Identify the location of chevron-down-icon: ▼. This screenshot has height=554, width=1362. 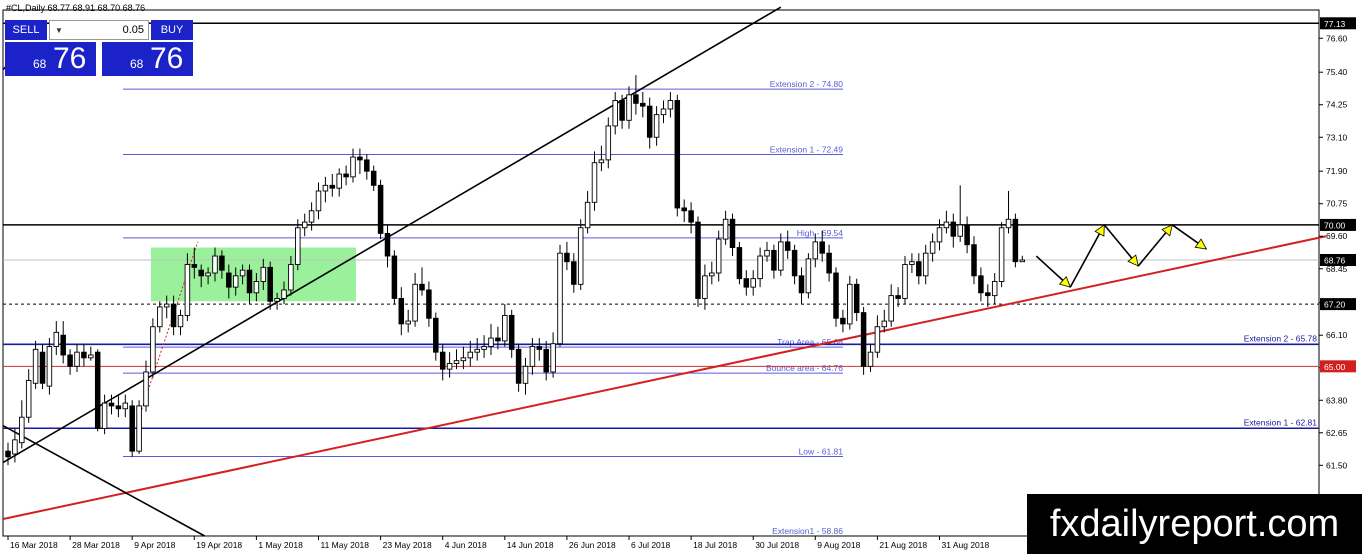
(59, 30).